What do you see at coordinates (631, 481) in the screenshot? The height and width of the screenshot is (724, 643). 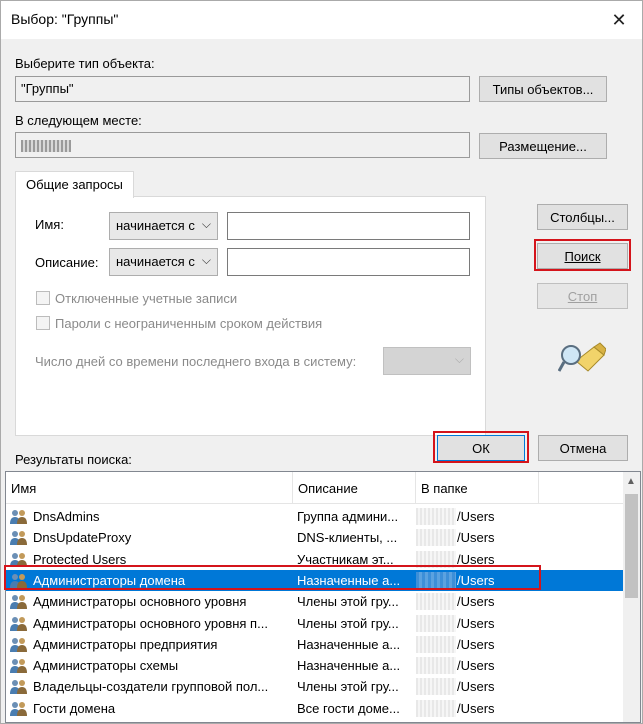 I see `scroll-up-arrow-icon: ▲` at bounding box center [631, 481].